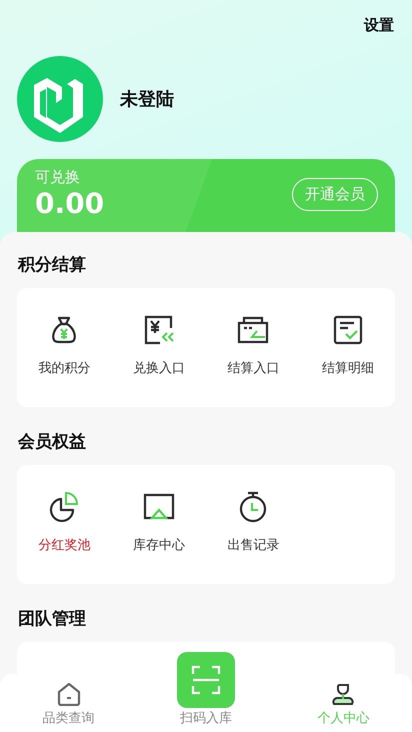 The image size is (412, 732). What do you see at coordinates (52, 619) in the screenshot?
I see `section-title: 团队管理` at bounding box center [52, 619].